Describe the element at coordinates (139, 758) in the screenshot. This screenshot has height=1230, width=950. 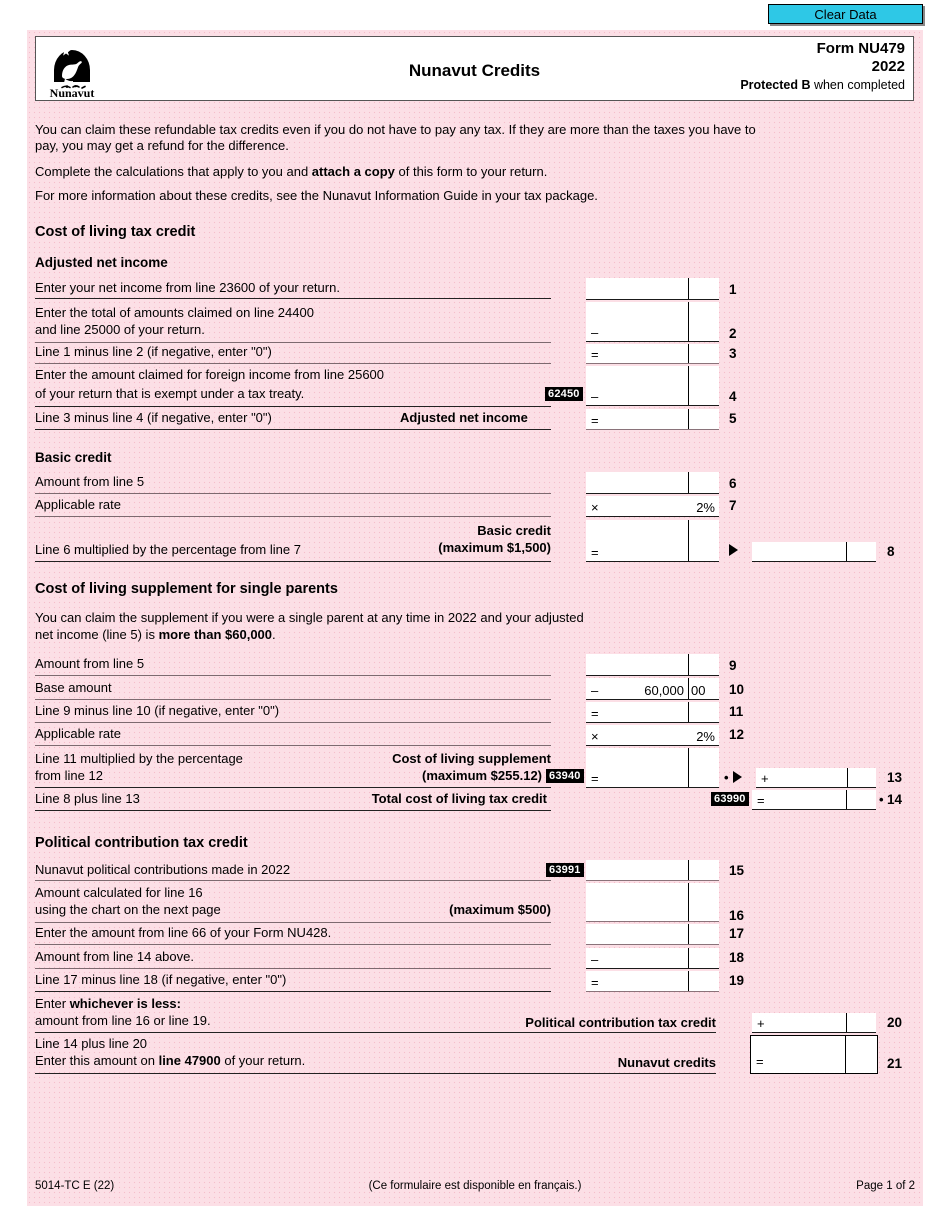
I see `line-13-label-a: Line 11 multiplied by the percentage` at that location.